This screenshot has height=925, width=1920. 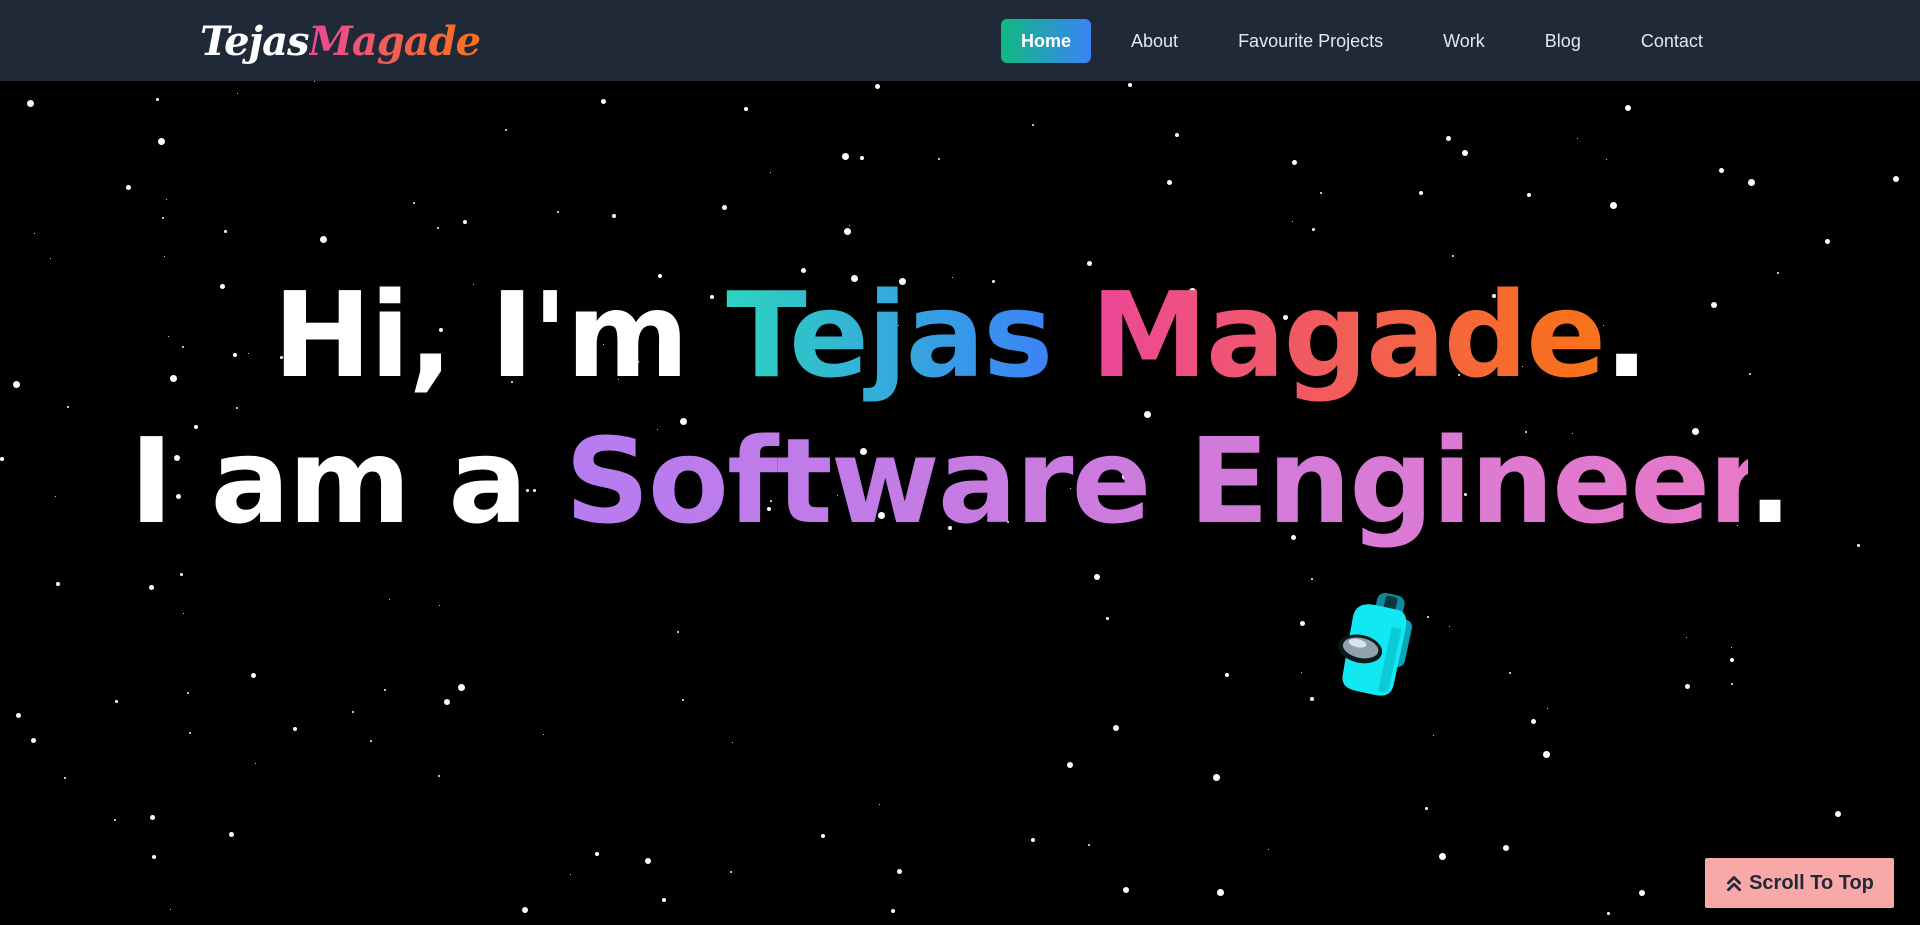 I want to click on nav-link-home: Home, so click(x=1046, y=41).